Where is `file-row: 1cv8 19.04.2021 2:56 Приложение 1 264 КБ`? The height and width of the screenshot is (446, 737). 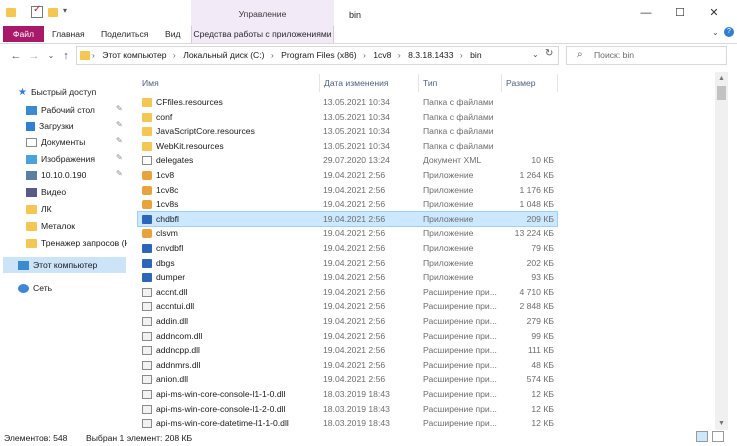 file-row: 1cv8 19.04.2021 2:56 Приложение 1 264 КБ is located at coordinates (347, 175).